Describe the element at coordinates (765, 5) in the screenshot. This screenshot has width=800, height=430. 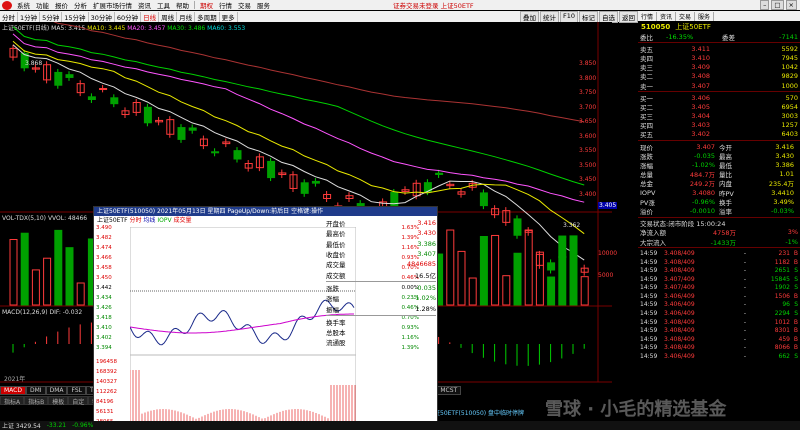
I see `minimize-button: –` at that location.